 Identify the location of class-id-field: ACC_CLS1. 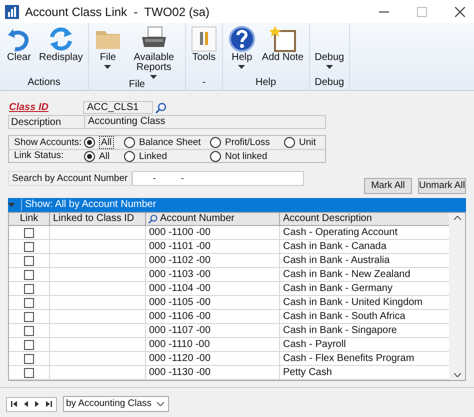
(118, 107).